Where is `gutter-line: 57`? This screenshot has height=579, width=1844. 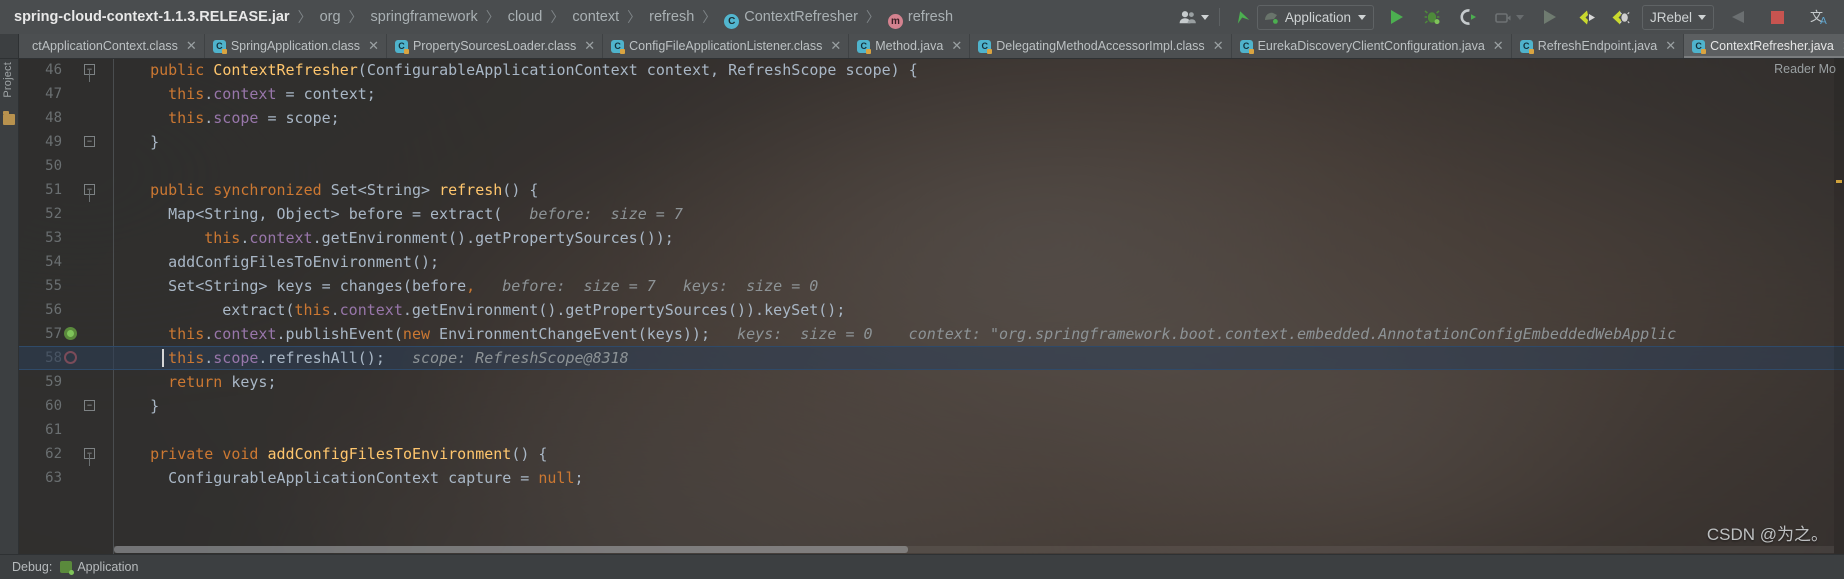
gutter-line: 57 is located at coordinates (66, 334).